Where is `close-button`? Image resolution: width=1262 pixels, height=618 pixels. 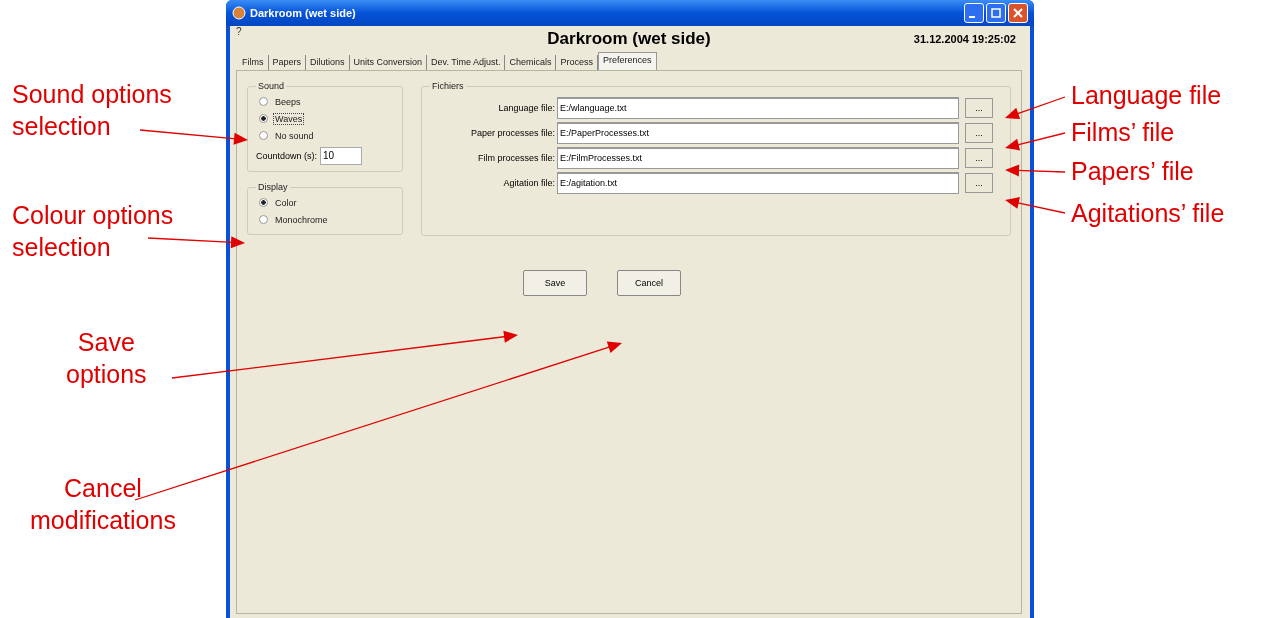 close-button is located at coordinates (1018, 13).